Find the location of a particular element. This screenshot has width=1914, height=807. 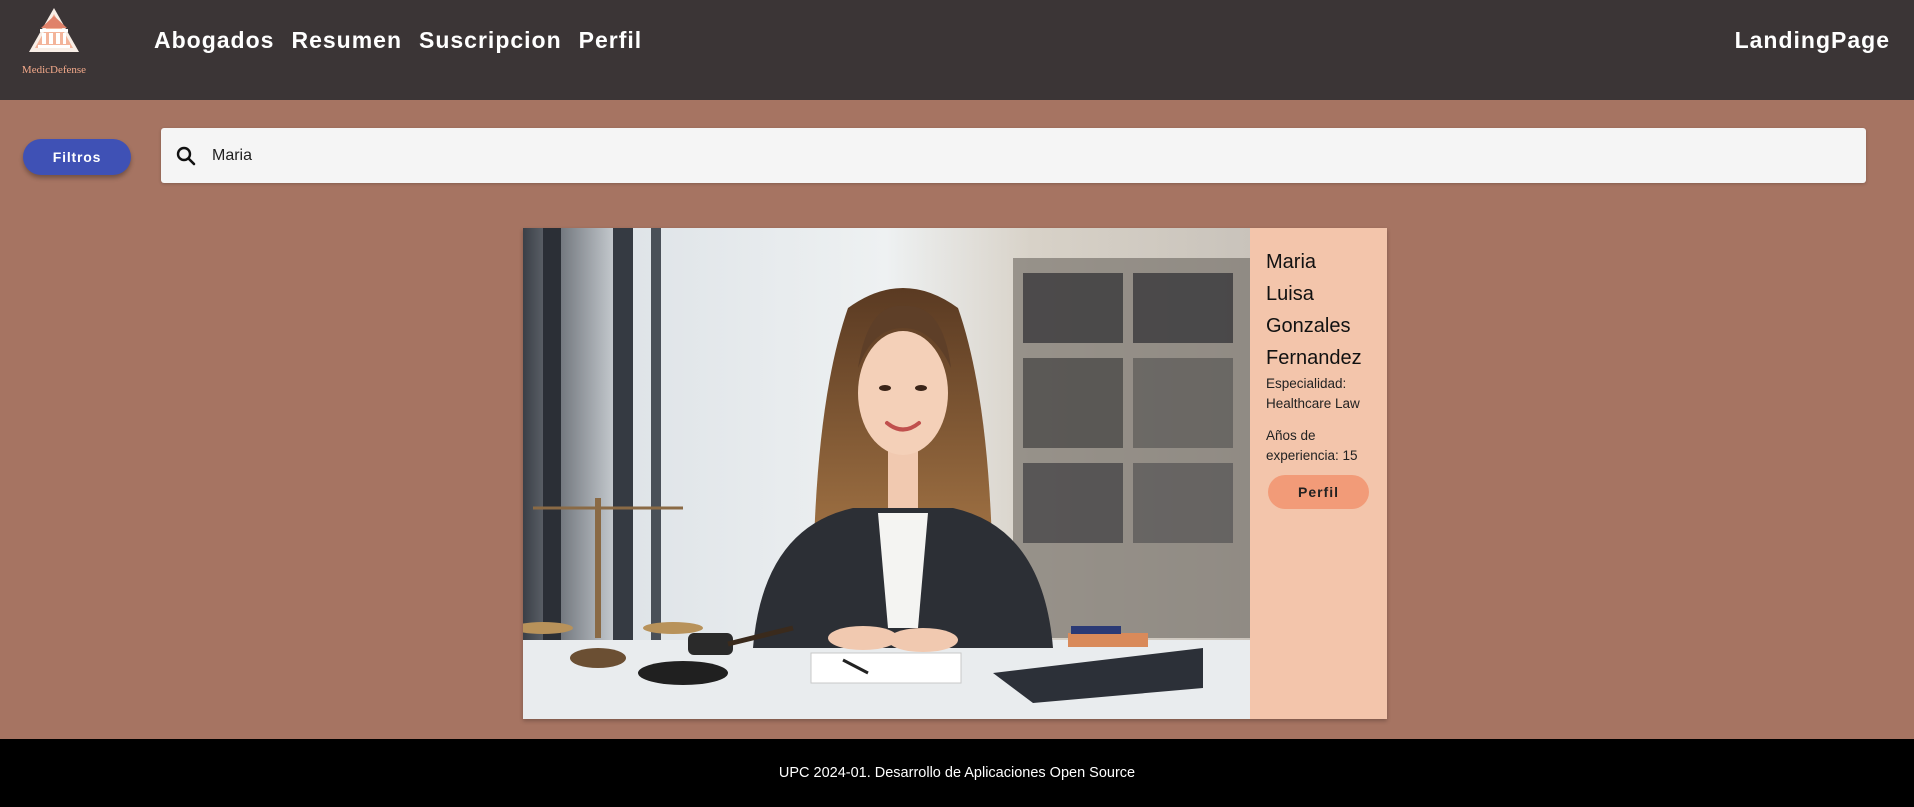

lawyer-name-line: Fernandez is located at coordinates (1314, 358).